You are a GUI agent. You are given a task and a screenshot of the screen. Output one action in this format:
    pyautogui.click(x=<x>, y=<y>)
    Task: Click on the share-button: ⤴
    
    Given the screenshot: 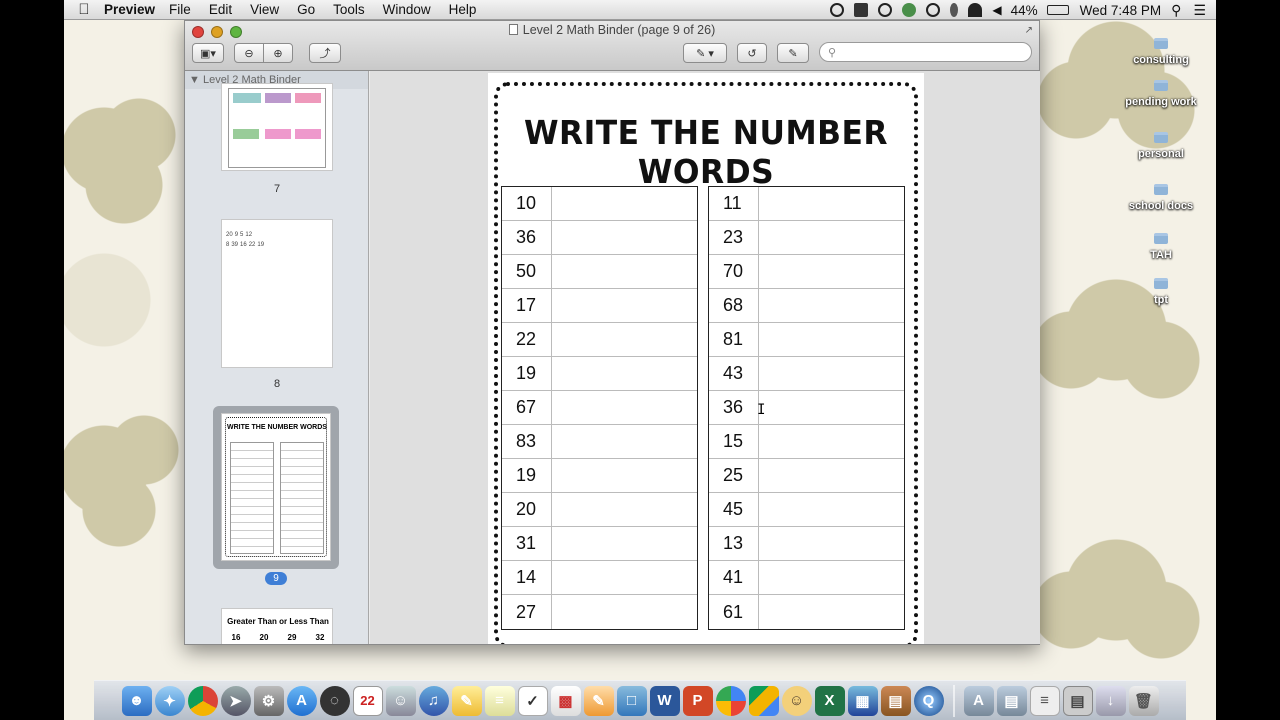 What is the action you would take?
    pyautogui.click(x=325, y=53)
    